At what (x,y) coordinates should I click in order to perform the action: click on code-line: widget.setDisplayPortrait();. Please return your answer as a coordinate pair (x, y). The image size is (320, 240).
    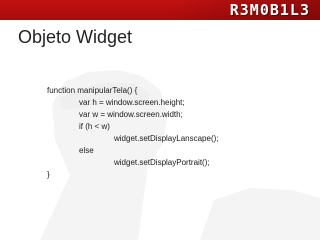
    Looking at the image, I should click on (162, 162).